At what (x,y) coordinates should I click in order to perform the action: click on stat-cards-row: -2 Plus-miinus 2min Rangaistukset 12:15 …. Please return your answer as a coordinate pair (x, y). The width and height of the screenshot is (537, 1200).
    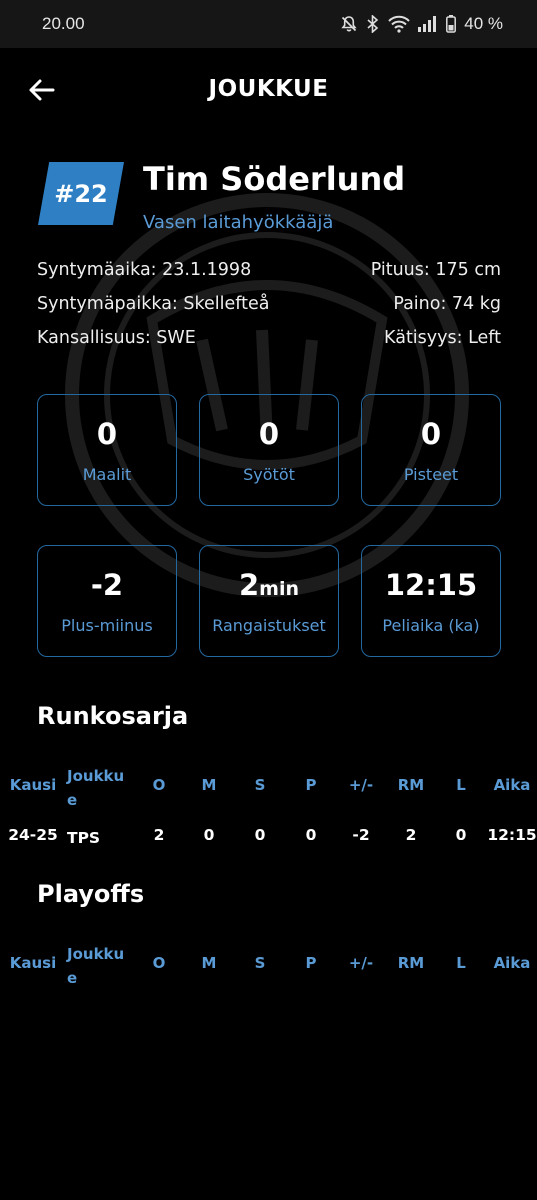
    Looking at the image, I should click on (269, 601).